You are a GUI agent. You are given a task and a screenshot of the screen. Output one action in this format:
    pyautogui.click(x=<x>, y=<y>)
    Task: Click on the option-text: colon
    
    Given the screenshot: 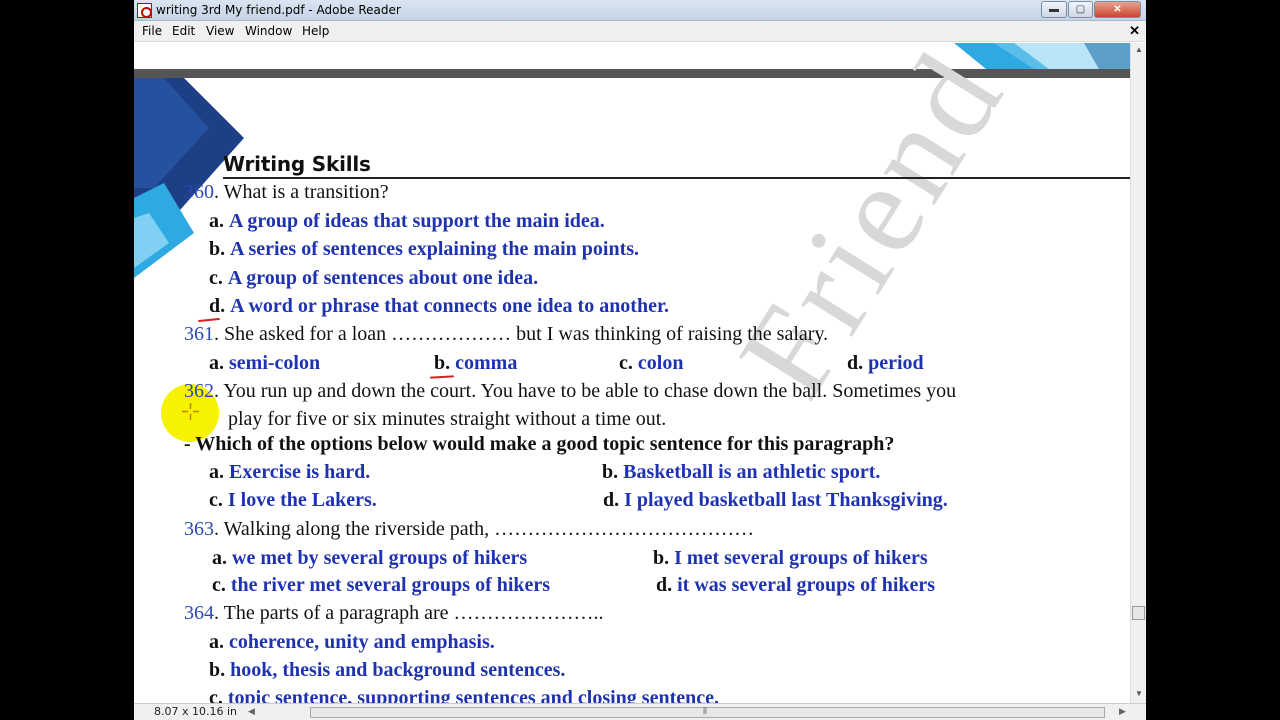 What is the action you would take?
    pyautogui.click(x=660, y=363)
    